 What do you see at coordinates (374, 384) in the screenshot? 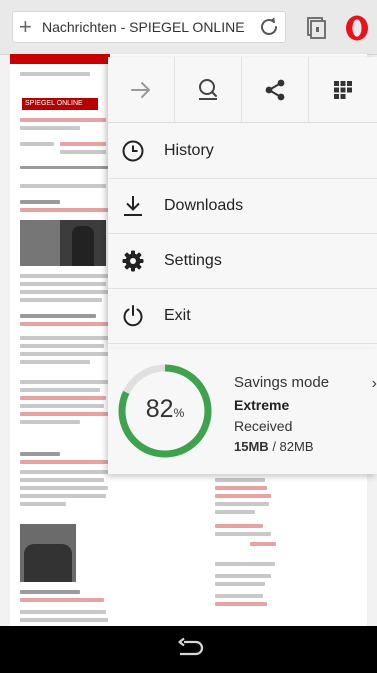
I see `chevron-right-icon: ›` at bounding box center [374, 384].